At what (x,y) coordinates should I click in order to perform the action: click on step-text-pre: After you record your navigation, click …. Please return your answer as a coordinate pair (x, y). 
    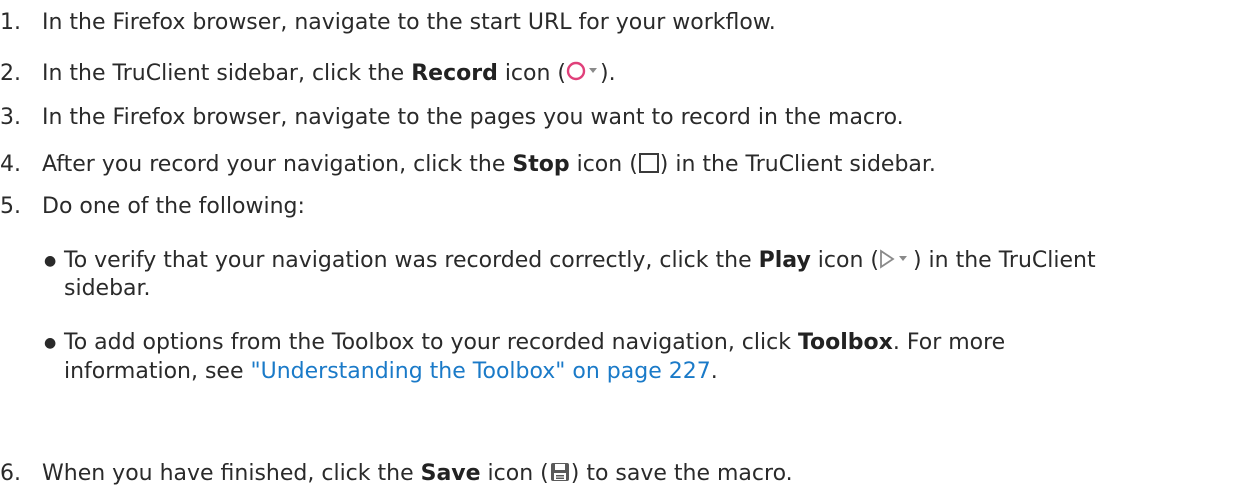
    Looking at the image, I should click on (277, 164).